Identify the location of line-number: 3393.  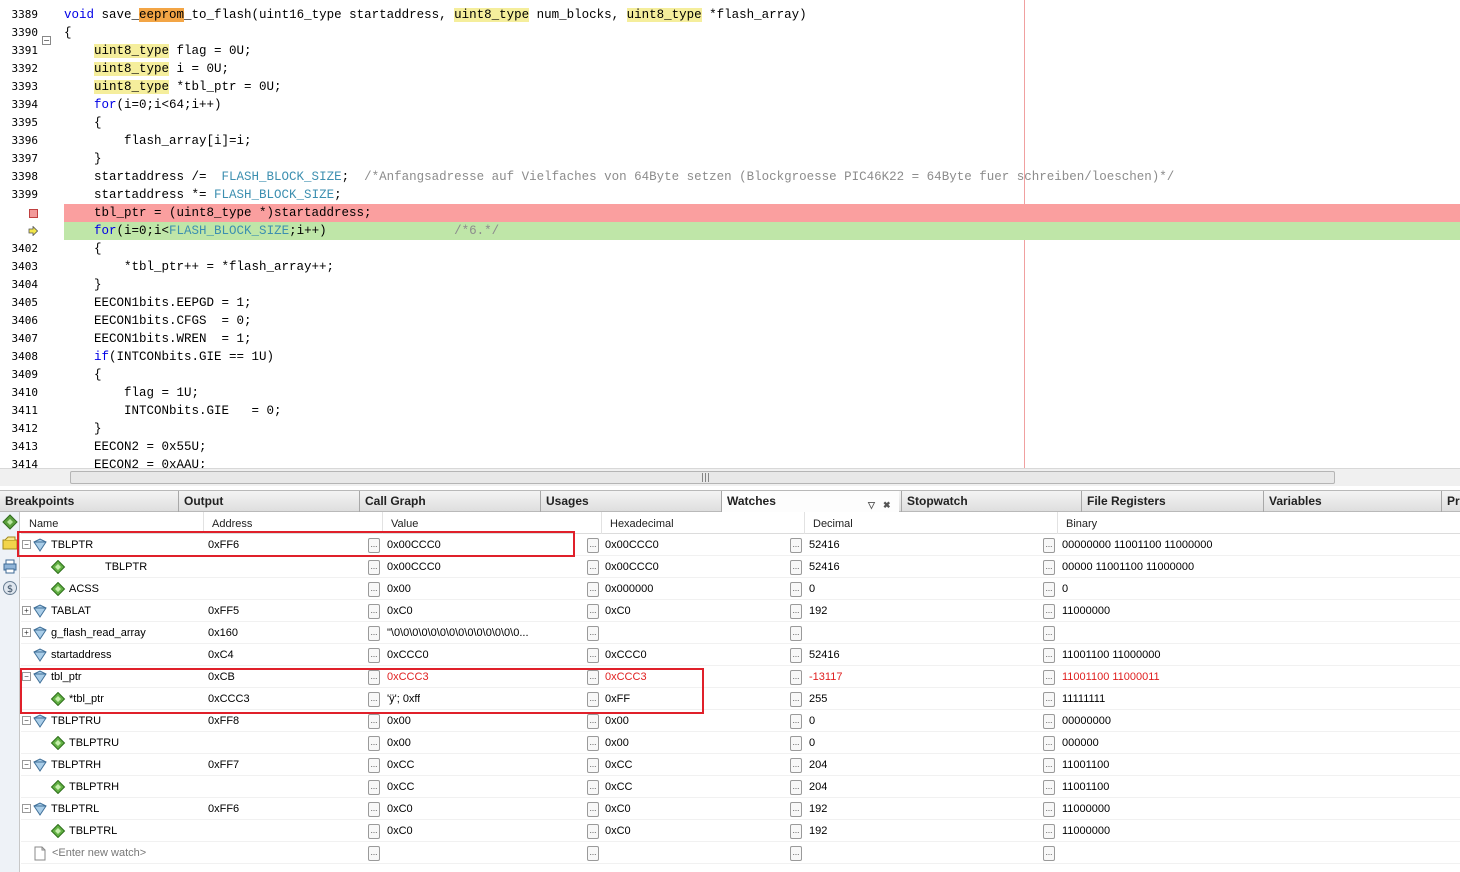
(21, 87).